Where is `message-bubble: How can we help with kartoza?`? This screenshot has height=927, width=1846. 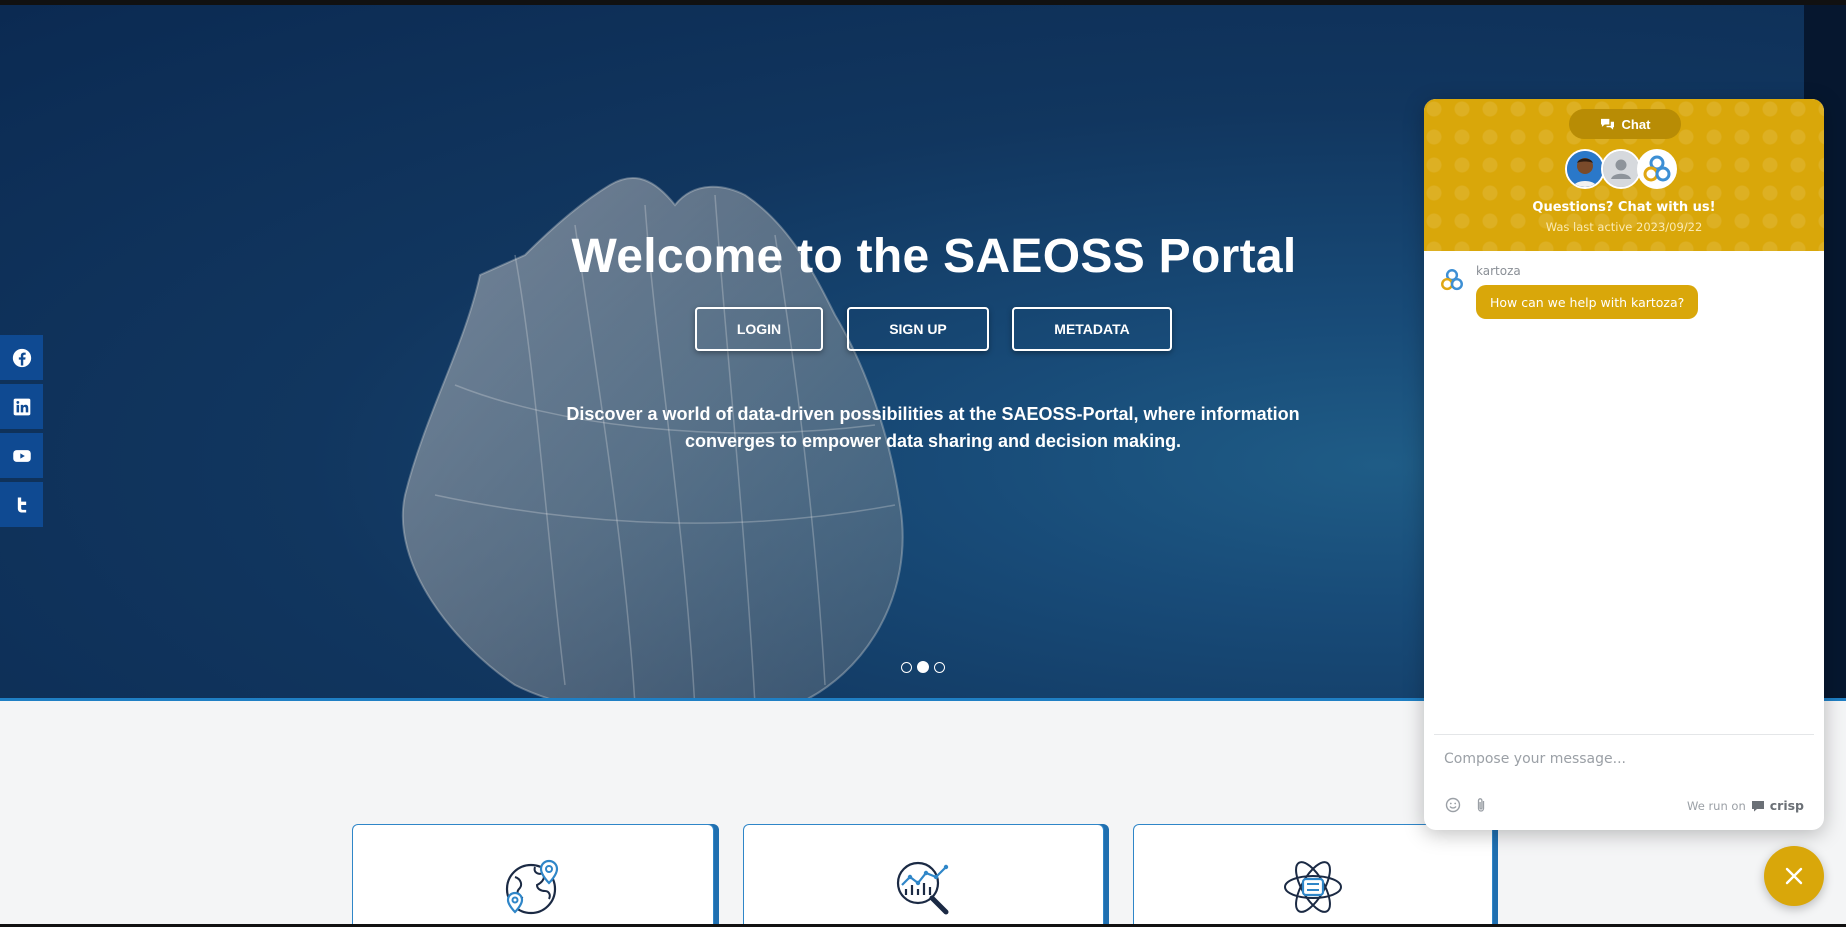
message-bubble: How can we help with kartoza? is located at coordinates (1587, 302).